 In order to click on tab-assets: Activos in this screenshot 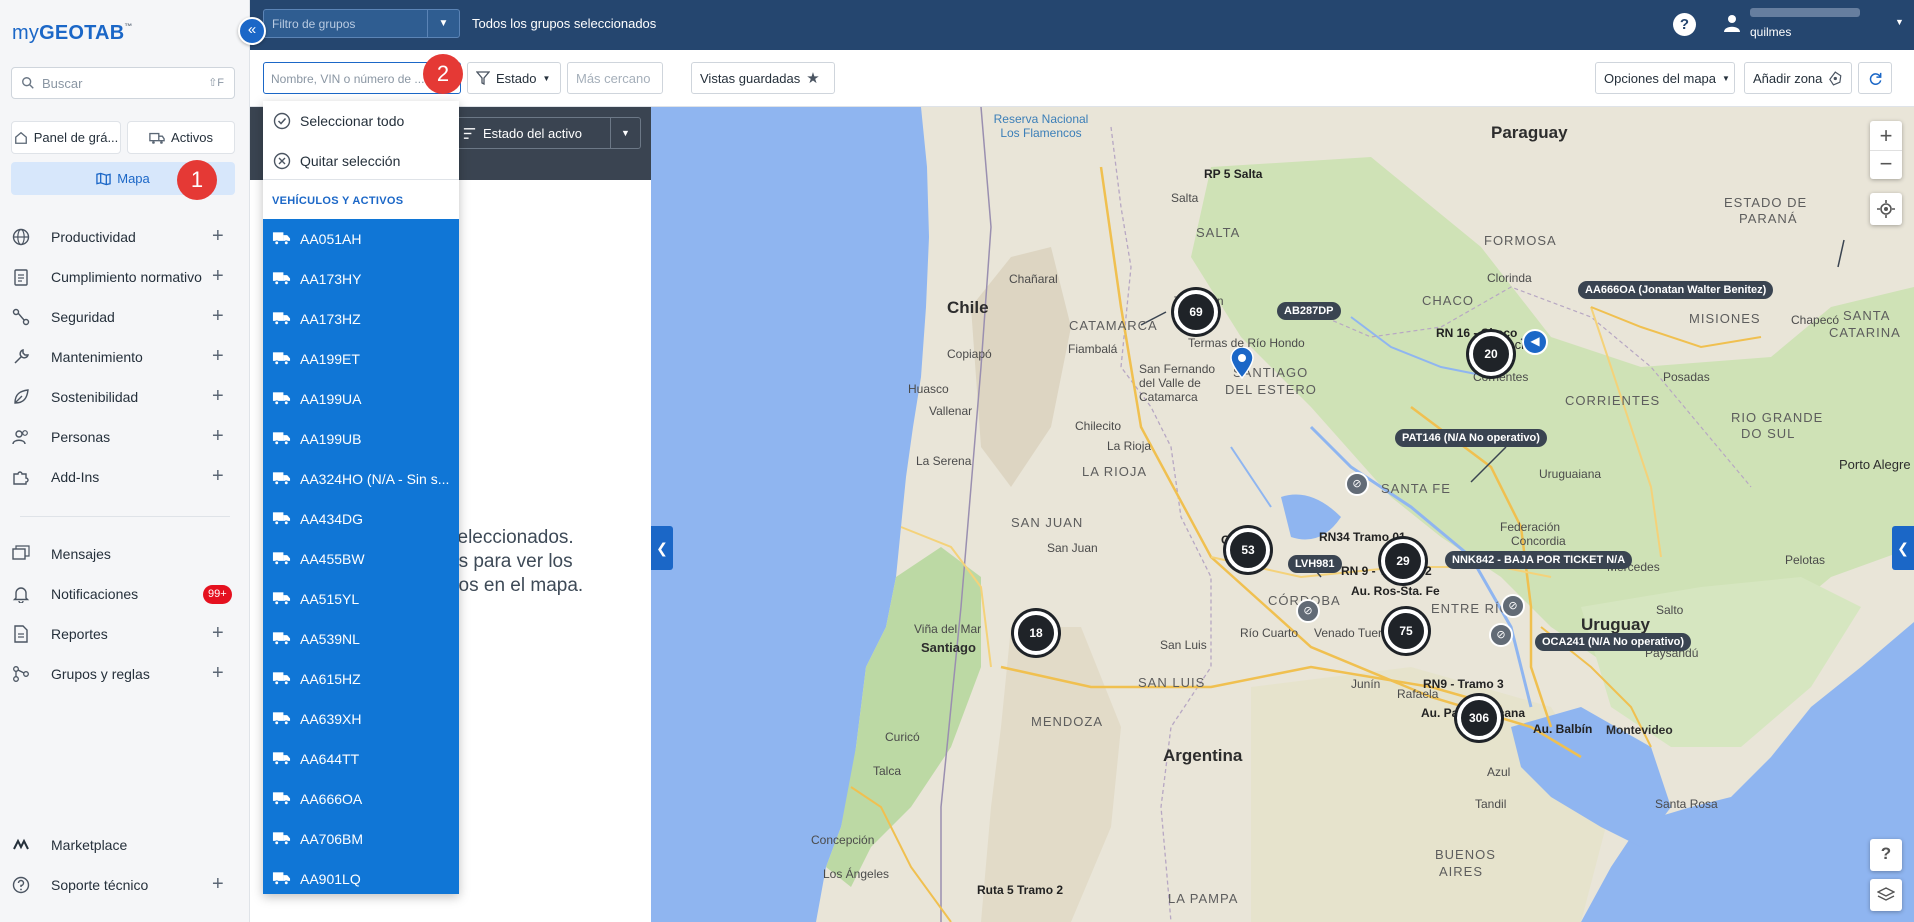, I will do `click(181, 137)`.